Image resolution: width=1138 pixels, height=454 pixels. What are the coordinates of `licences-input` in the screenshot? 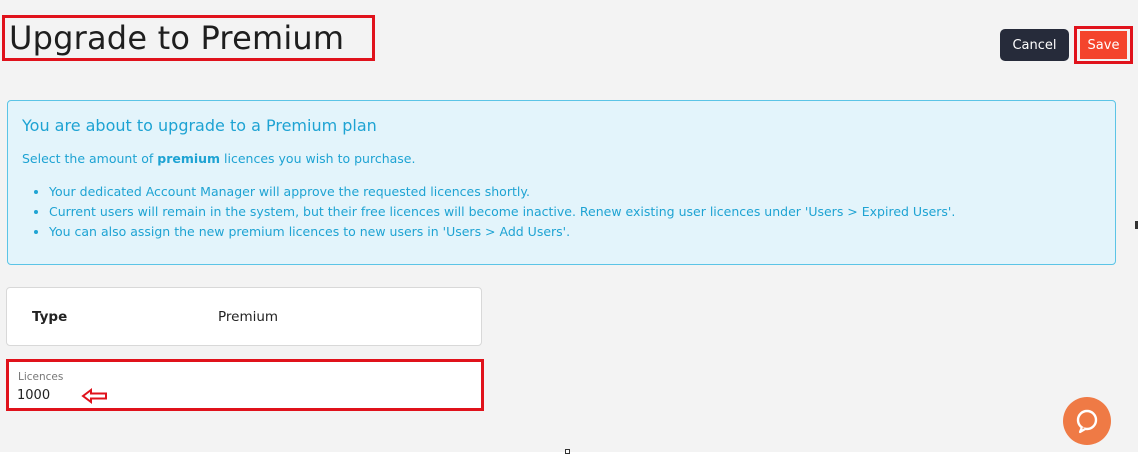 It's located at (42, 395).